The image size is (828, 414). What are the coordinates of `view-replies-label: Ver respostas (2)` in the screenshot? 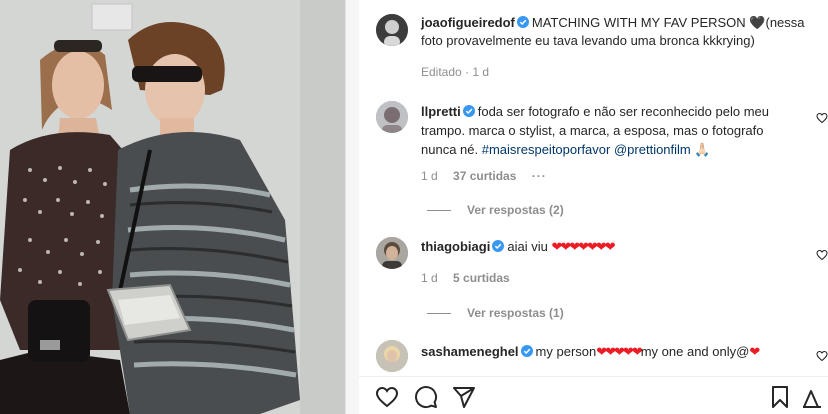 It's located at (515, 210).